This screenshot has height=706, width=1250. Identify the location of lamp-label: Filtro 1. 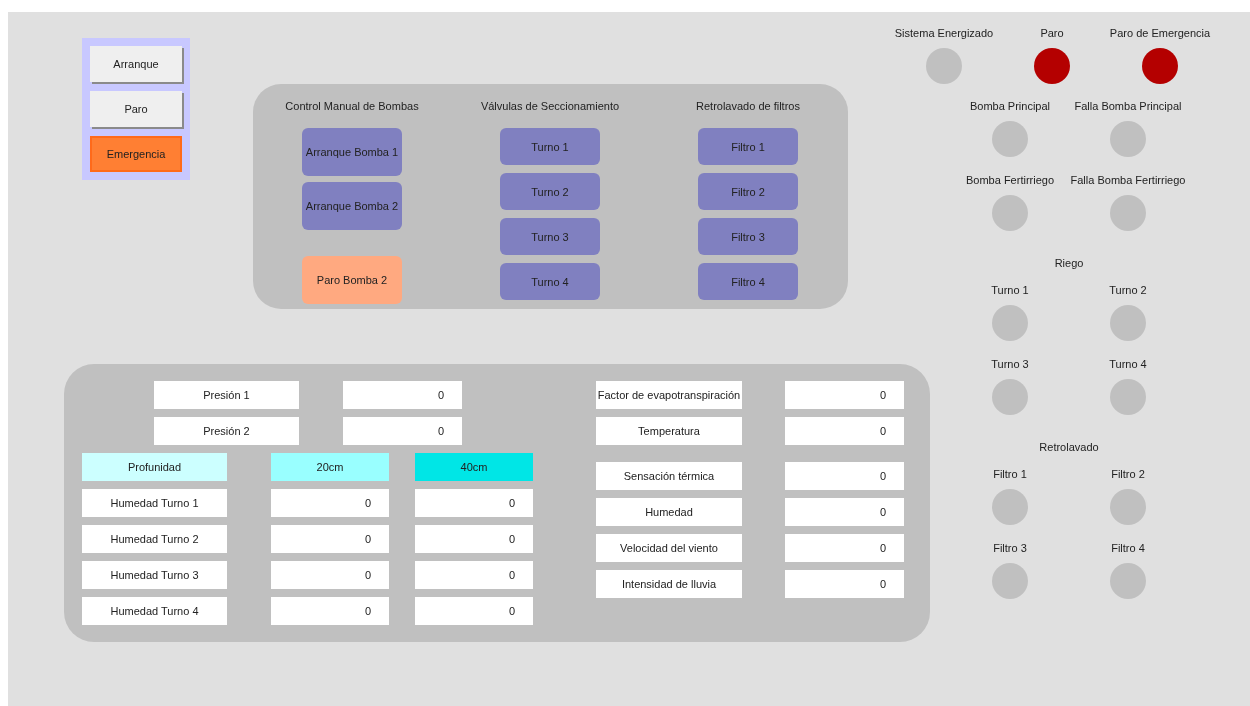
(1010, 474).